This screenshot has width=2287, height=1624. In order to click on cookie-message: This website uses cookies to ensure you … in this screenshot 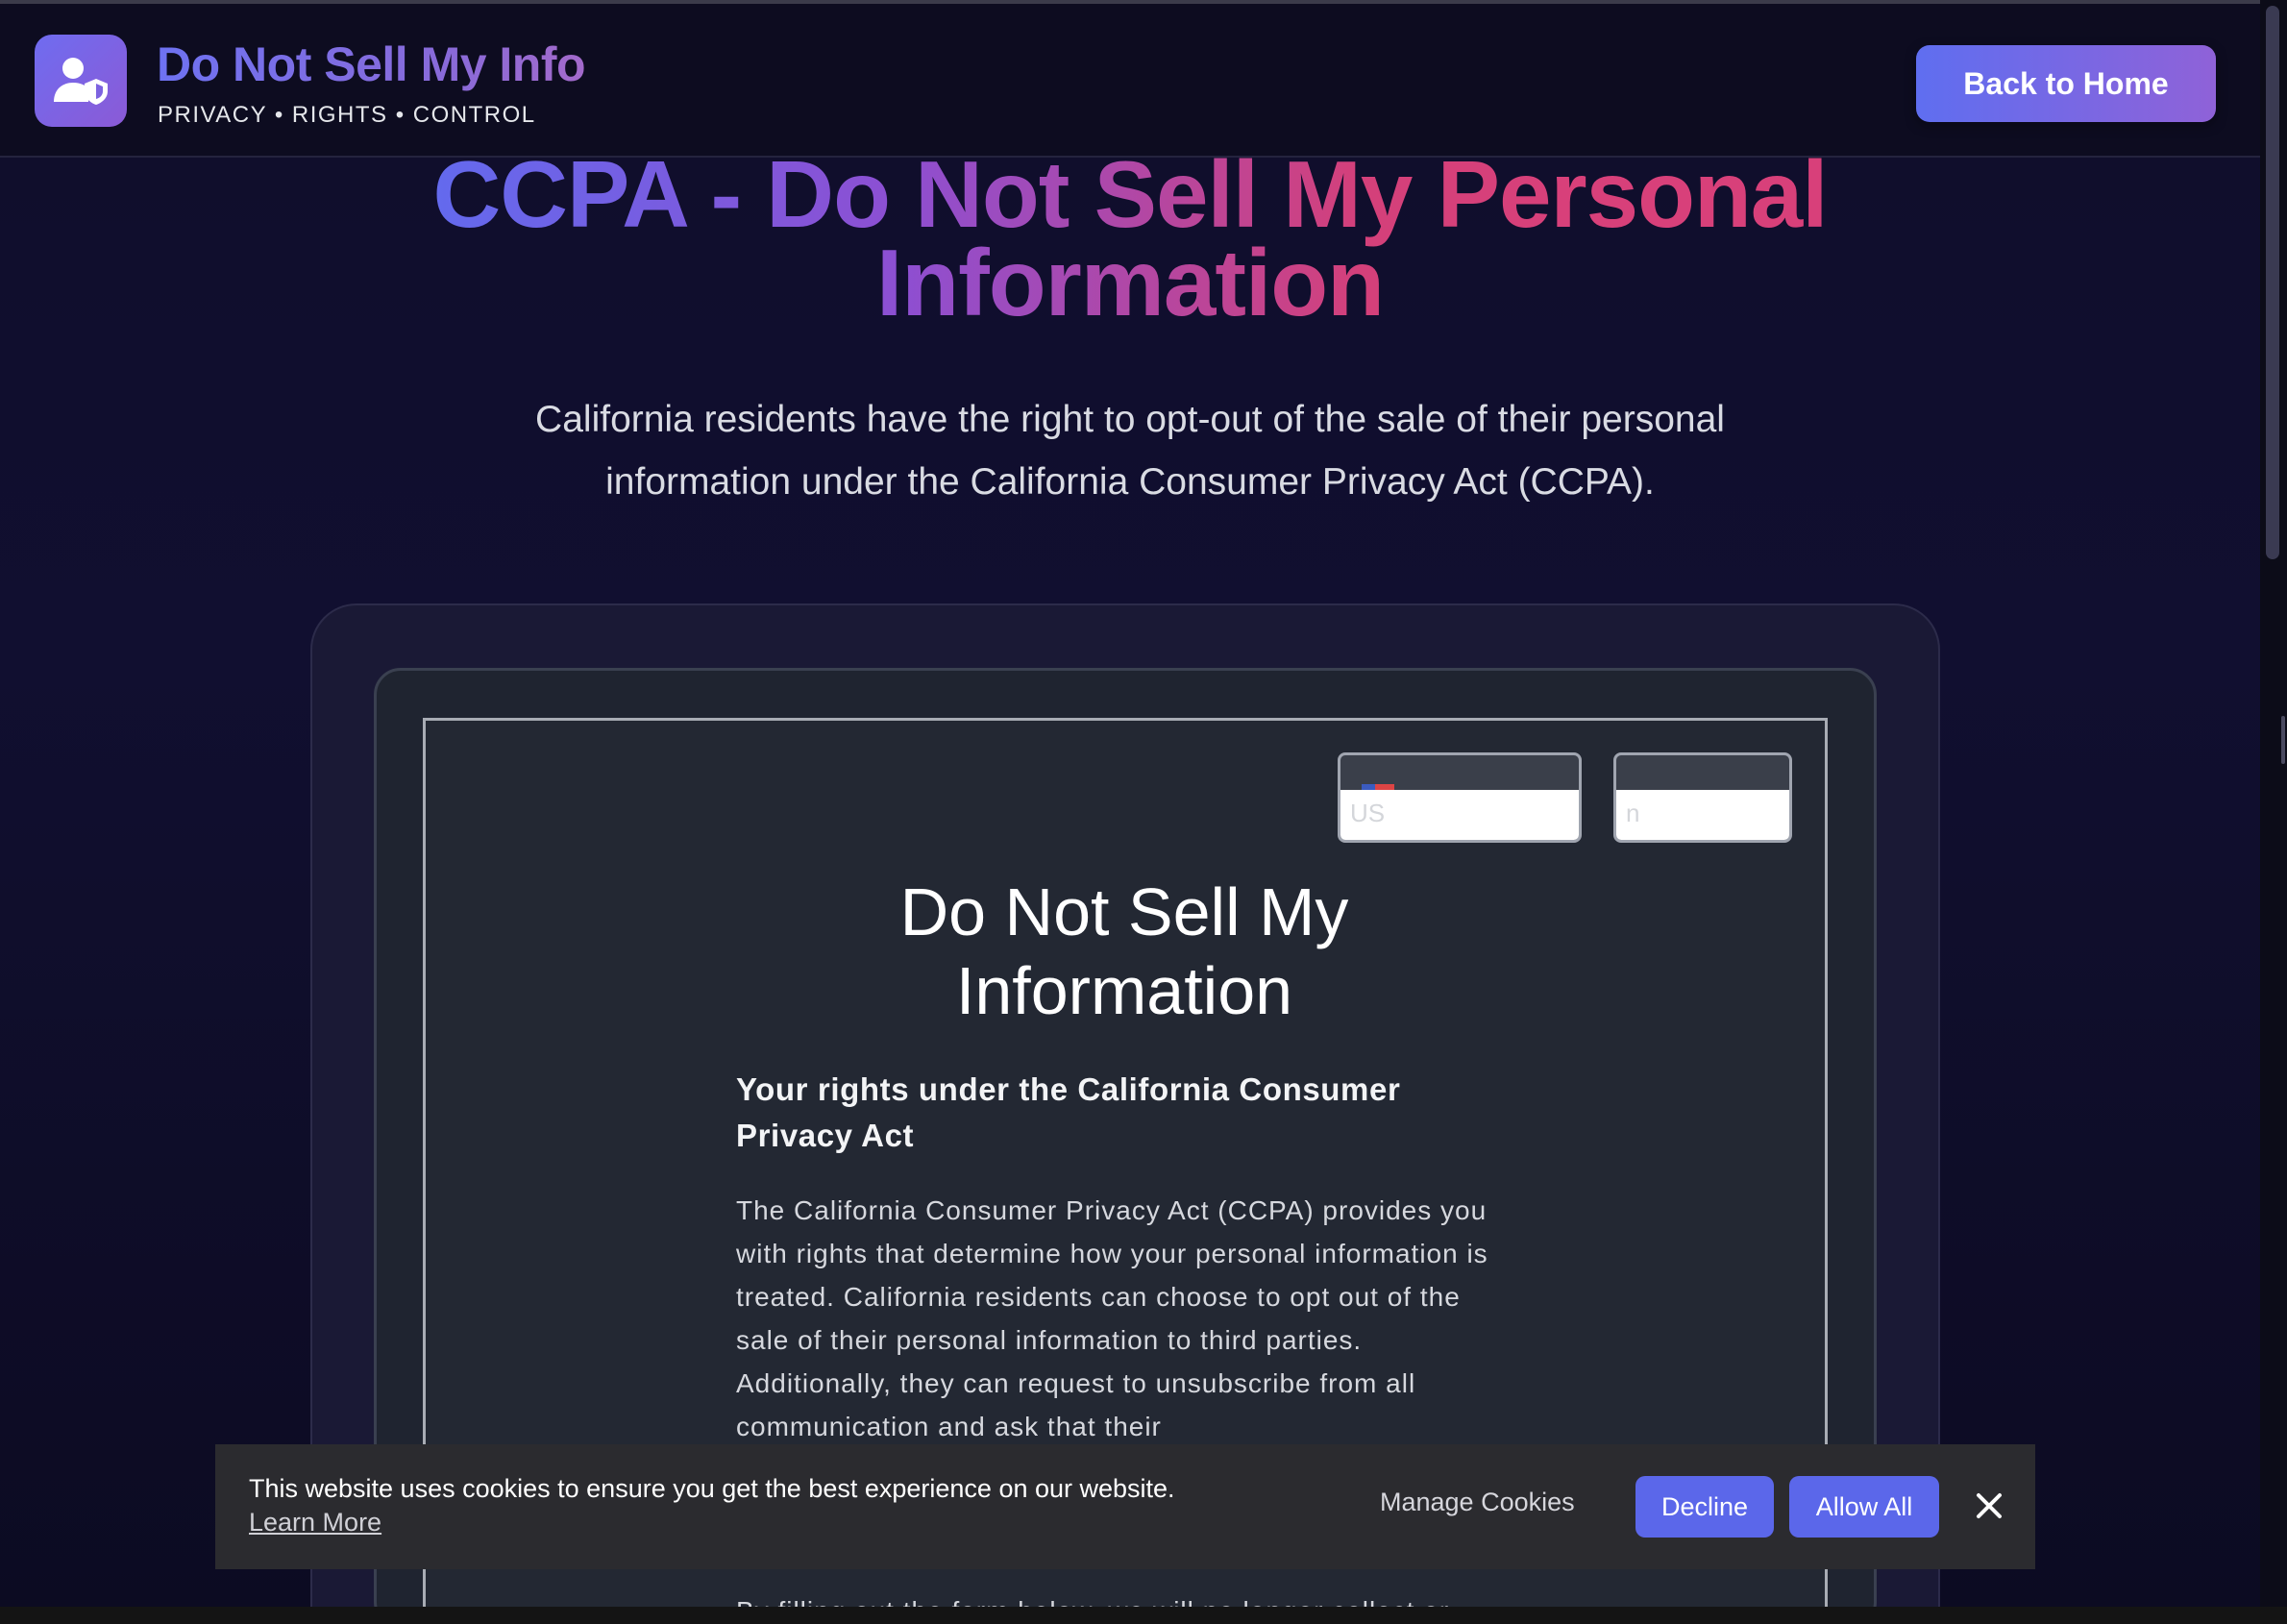, I will do `click(712, 1489)`.